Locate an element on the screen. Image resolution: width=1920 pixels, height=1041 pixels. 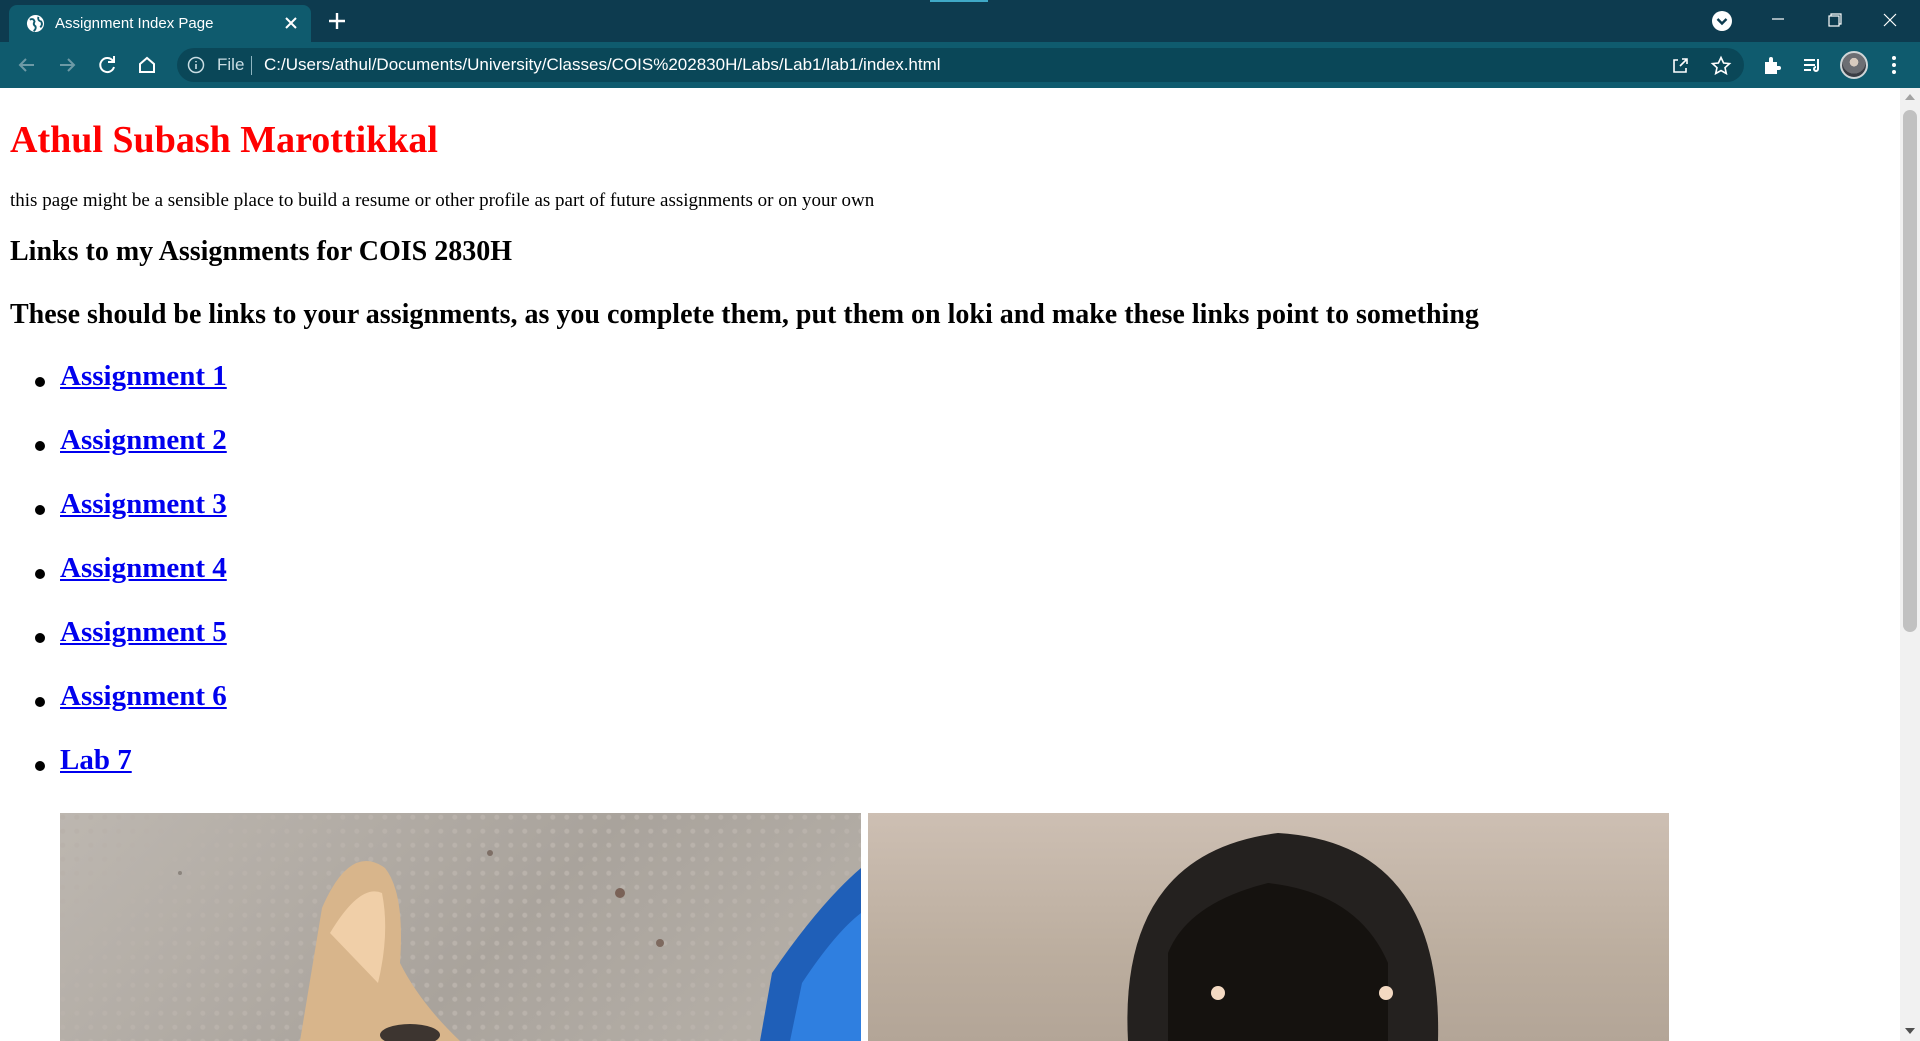
link-lab-7: Lab 7 is located at coordinates (96, 760).